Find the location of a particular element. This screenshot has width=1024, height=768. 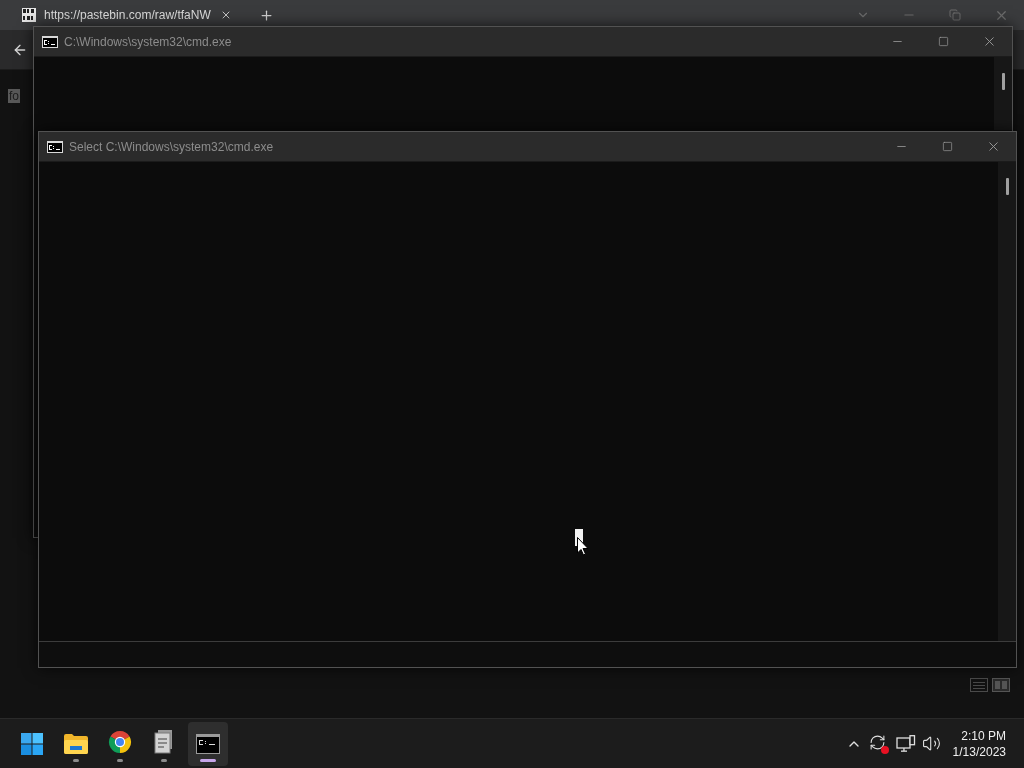

list-view-icon is located at coordinates (979, 685).